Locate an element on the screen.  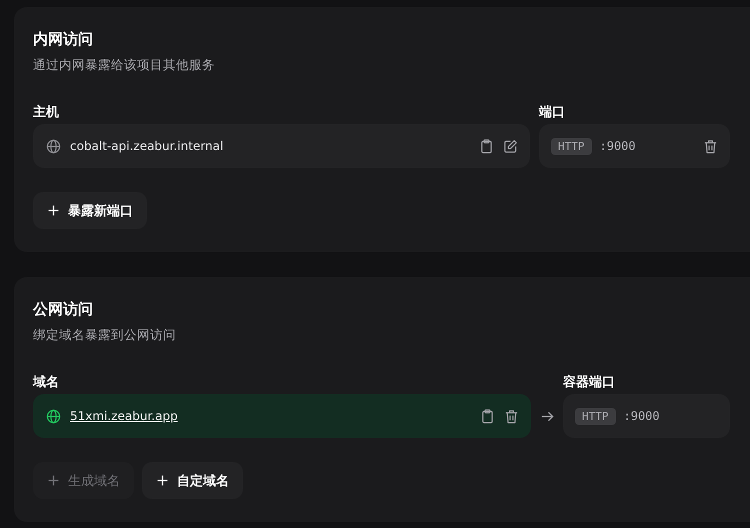
section-title: 公网访问 is located at coordinates (63, 309).